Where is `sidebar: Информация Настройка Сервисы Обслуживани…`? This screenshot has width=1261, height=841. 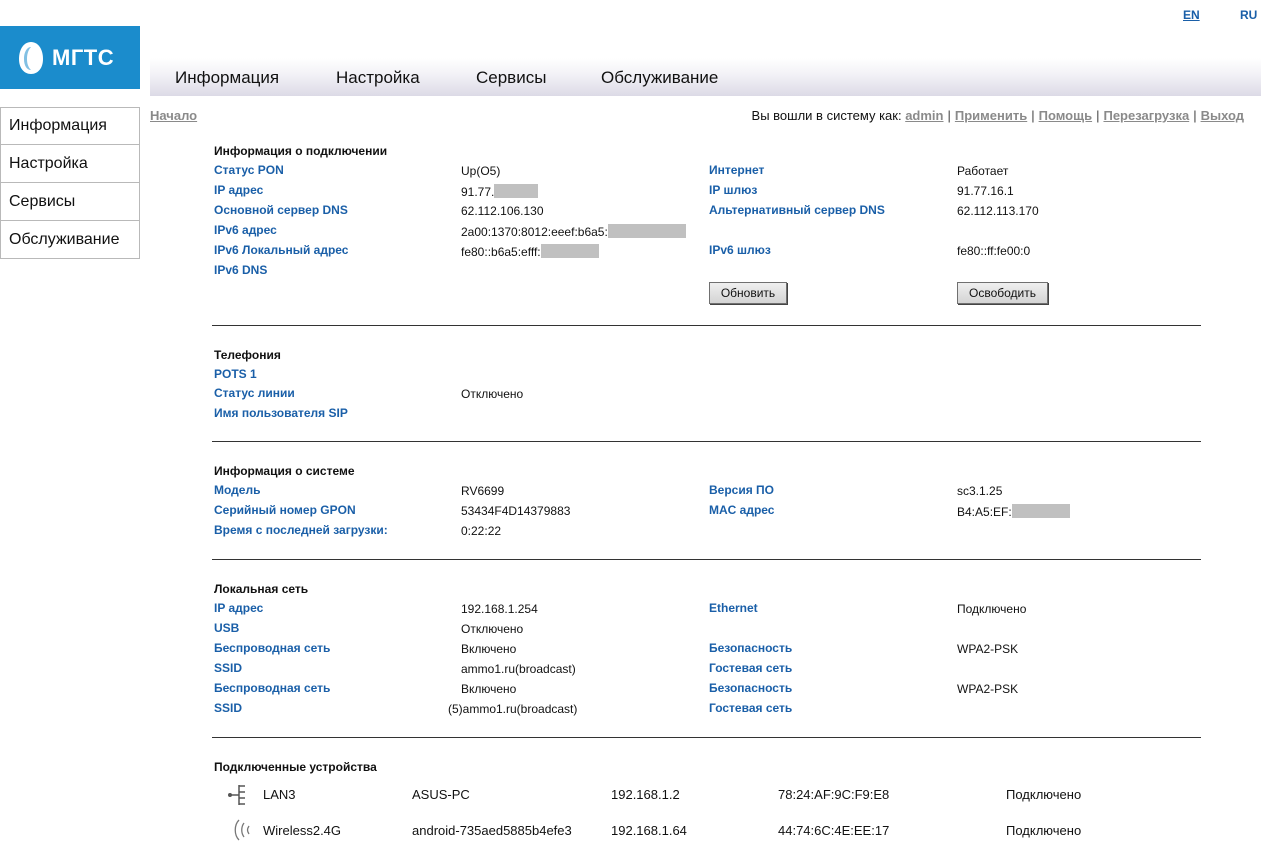
sidebar: Информация Настройка Сервисы Обслуживани… is located at coordinates (70, 183).